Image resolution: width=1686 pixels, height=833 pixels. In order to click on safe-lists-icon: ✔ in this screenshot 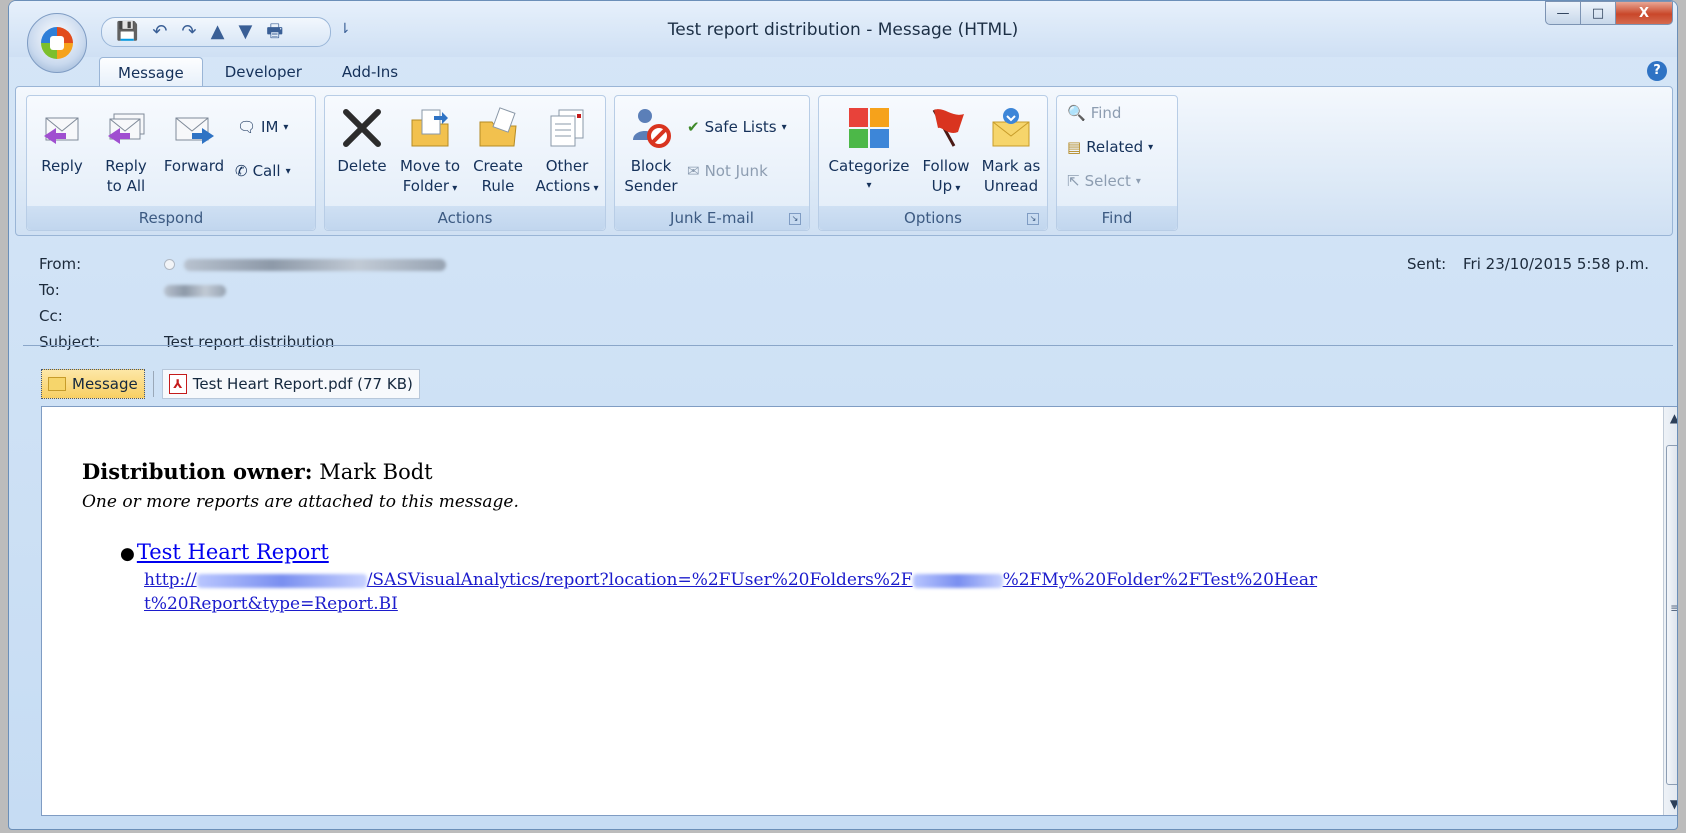, I will do `click(693, 127)`.